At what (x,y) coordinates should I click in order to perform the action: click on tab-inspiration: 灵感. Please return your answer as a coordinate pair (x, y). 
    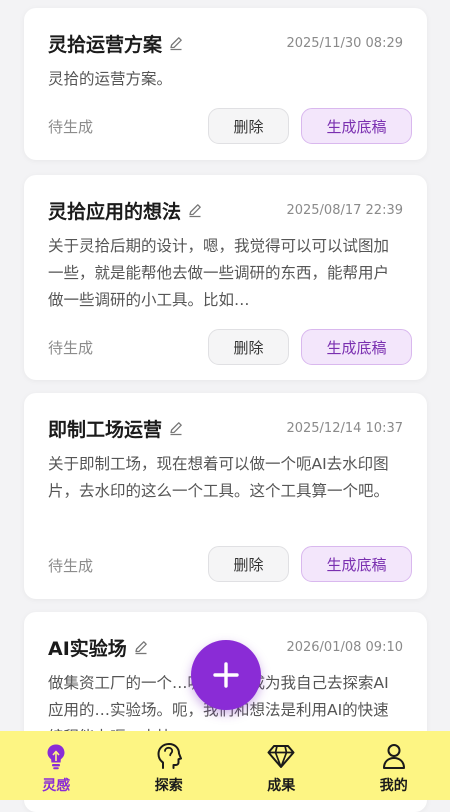
    Looking at the image, I should click on (56, 765).